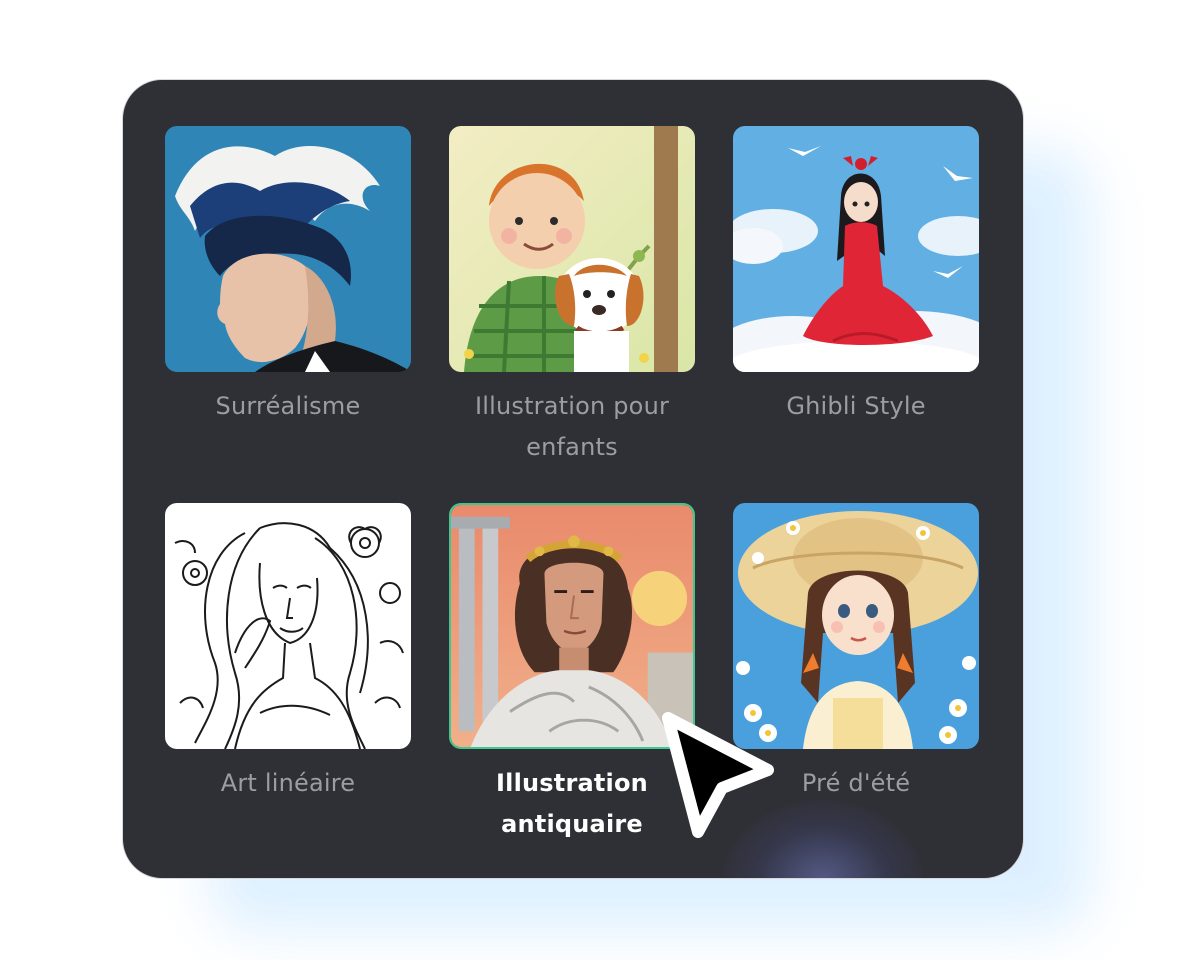 This screenshot has height=960, width=1200. Describe the element at coordinates (288, 406) in the screenshot. I see `style-label-surrealism: Surréalisme` at that location.